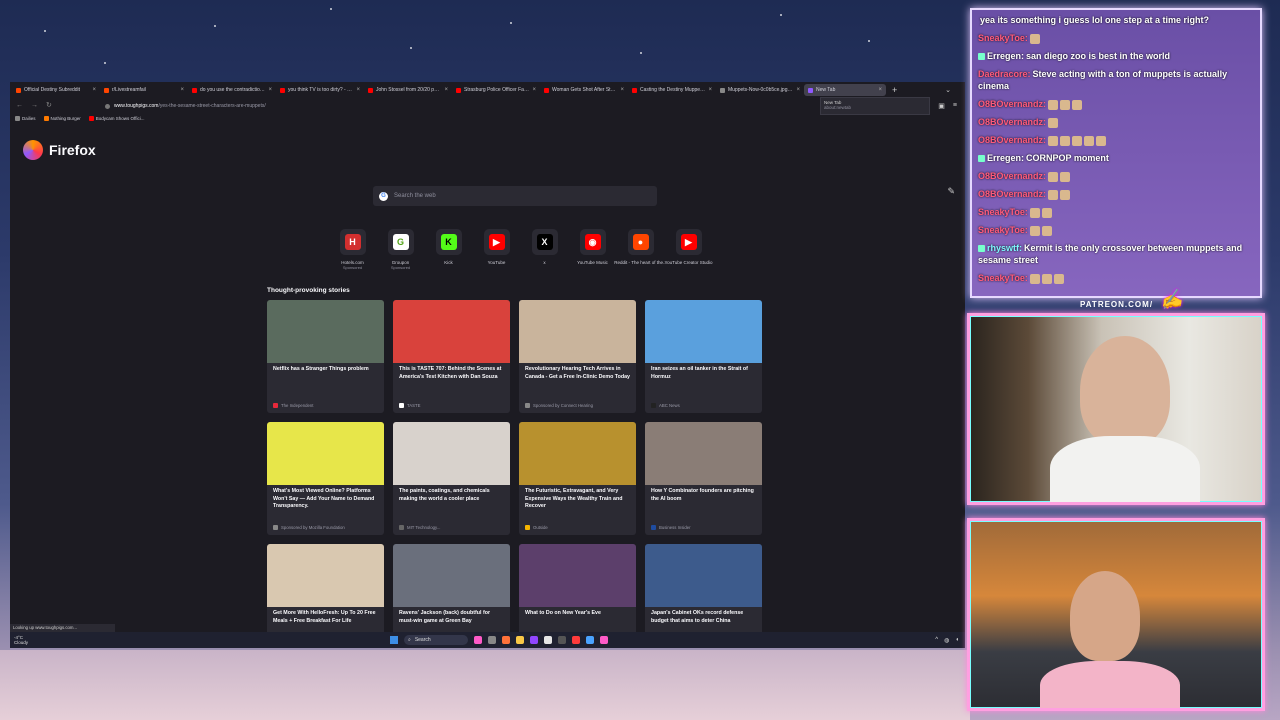 The image size is (1280, 720). Describe the element at coordinates (320, 90) in the screenshot. I see `browser-tab: you think TV is too dirty? - You ×` at that location.